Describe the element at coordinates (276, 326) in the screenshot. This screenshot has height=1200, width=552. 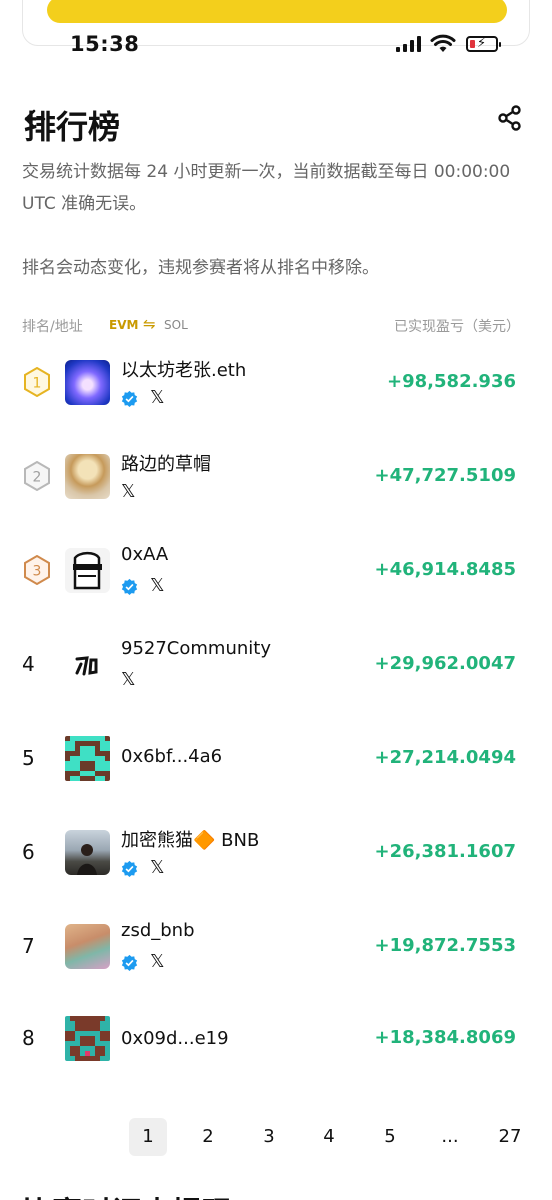
I see `table-header: 排名/地址 EVM ⇋ SOL 已实现盈亏（美元）` at that location.